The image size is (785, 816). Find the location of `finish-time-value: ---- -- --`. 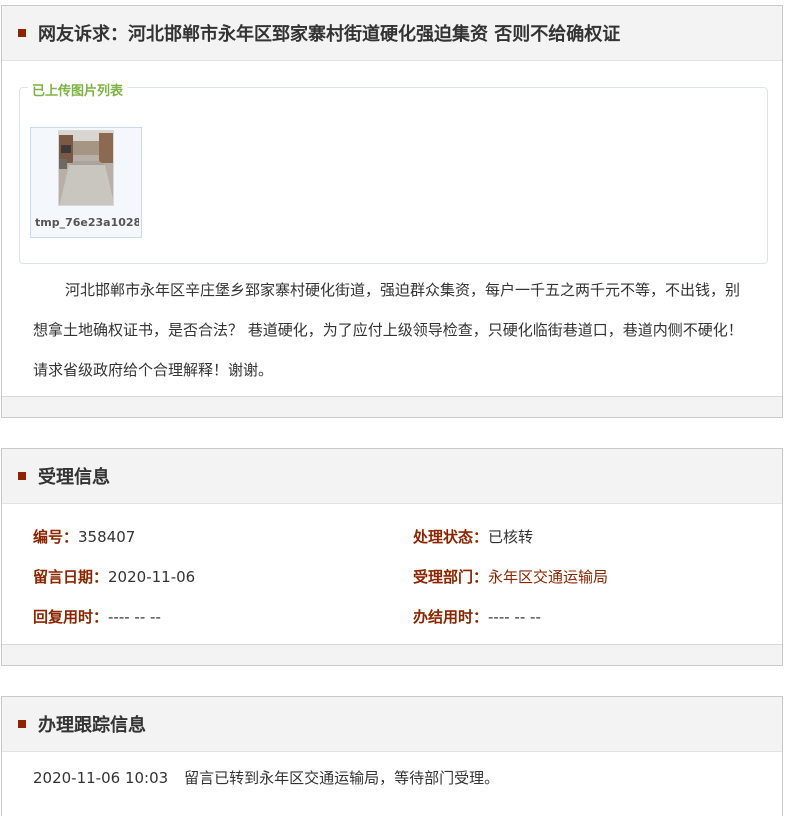

finish-time-value: ---- -- -- is located at coordinates (514, 617).